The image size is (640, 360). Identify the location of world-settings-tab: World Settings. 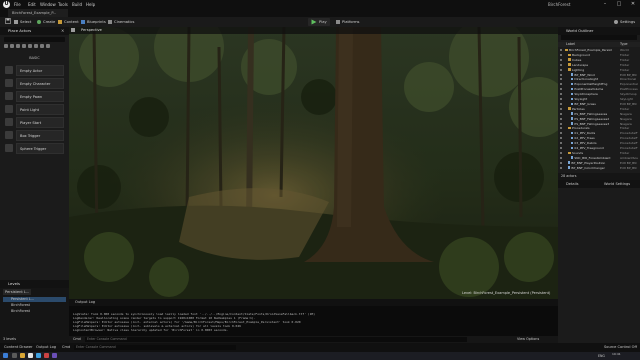
(617, 184).